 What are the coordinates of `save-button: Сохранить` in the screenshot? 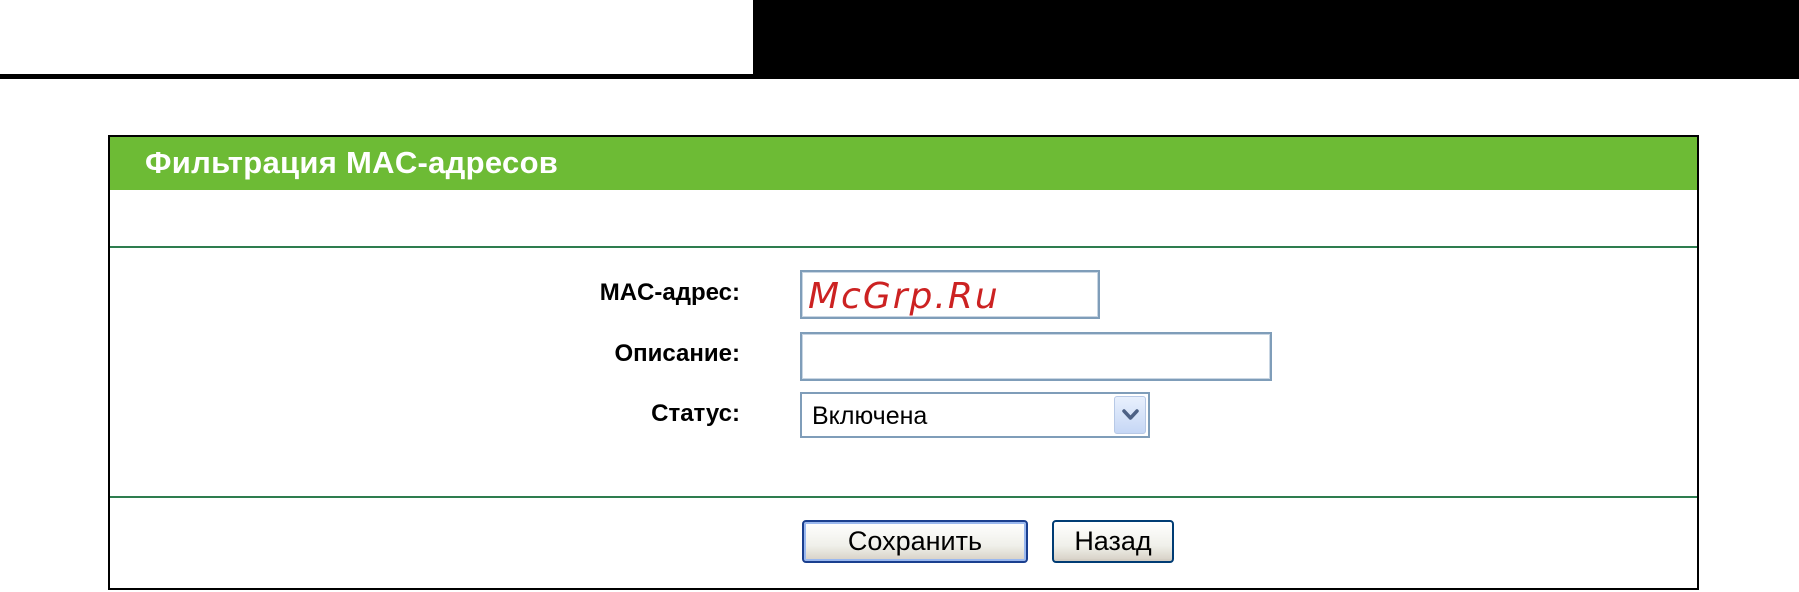 It's located at (915, 541).